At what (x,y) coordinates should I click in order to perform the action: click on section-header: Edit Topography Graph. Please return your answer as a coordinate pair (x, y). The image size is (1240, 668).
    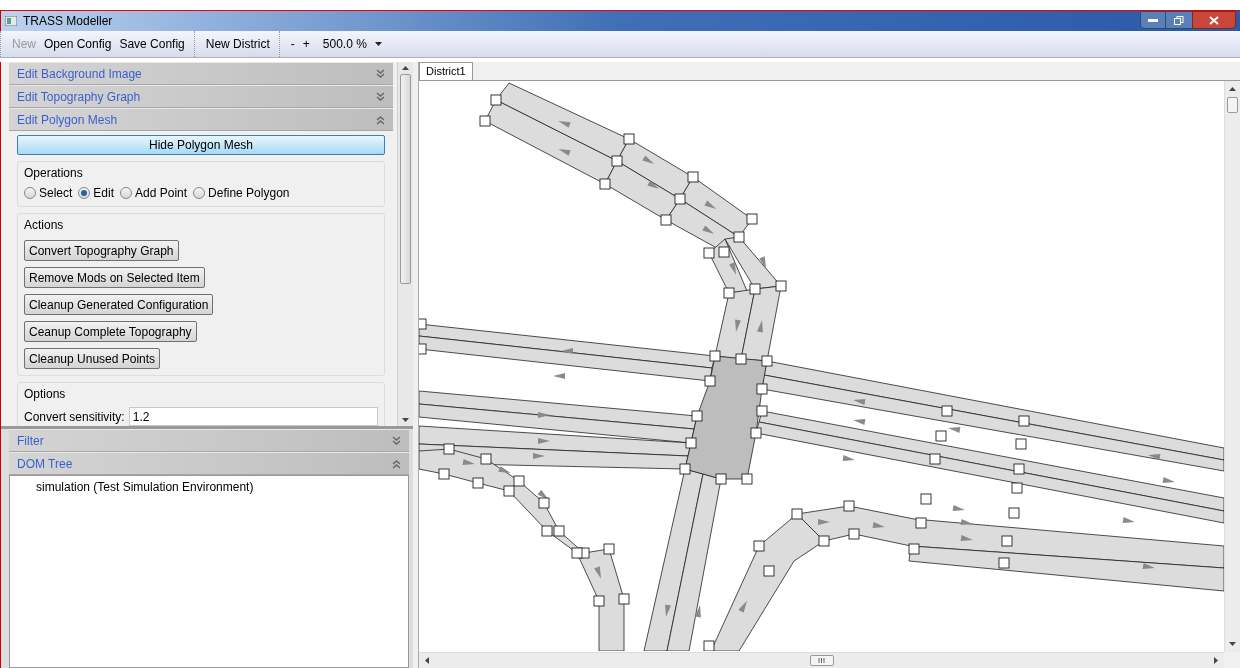
    Looking at the image, I should click on (201, 96).